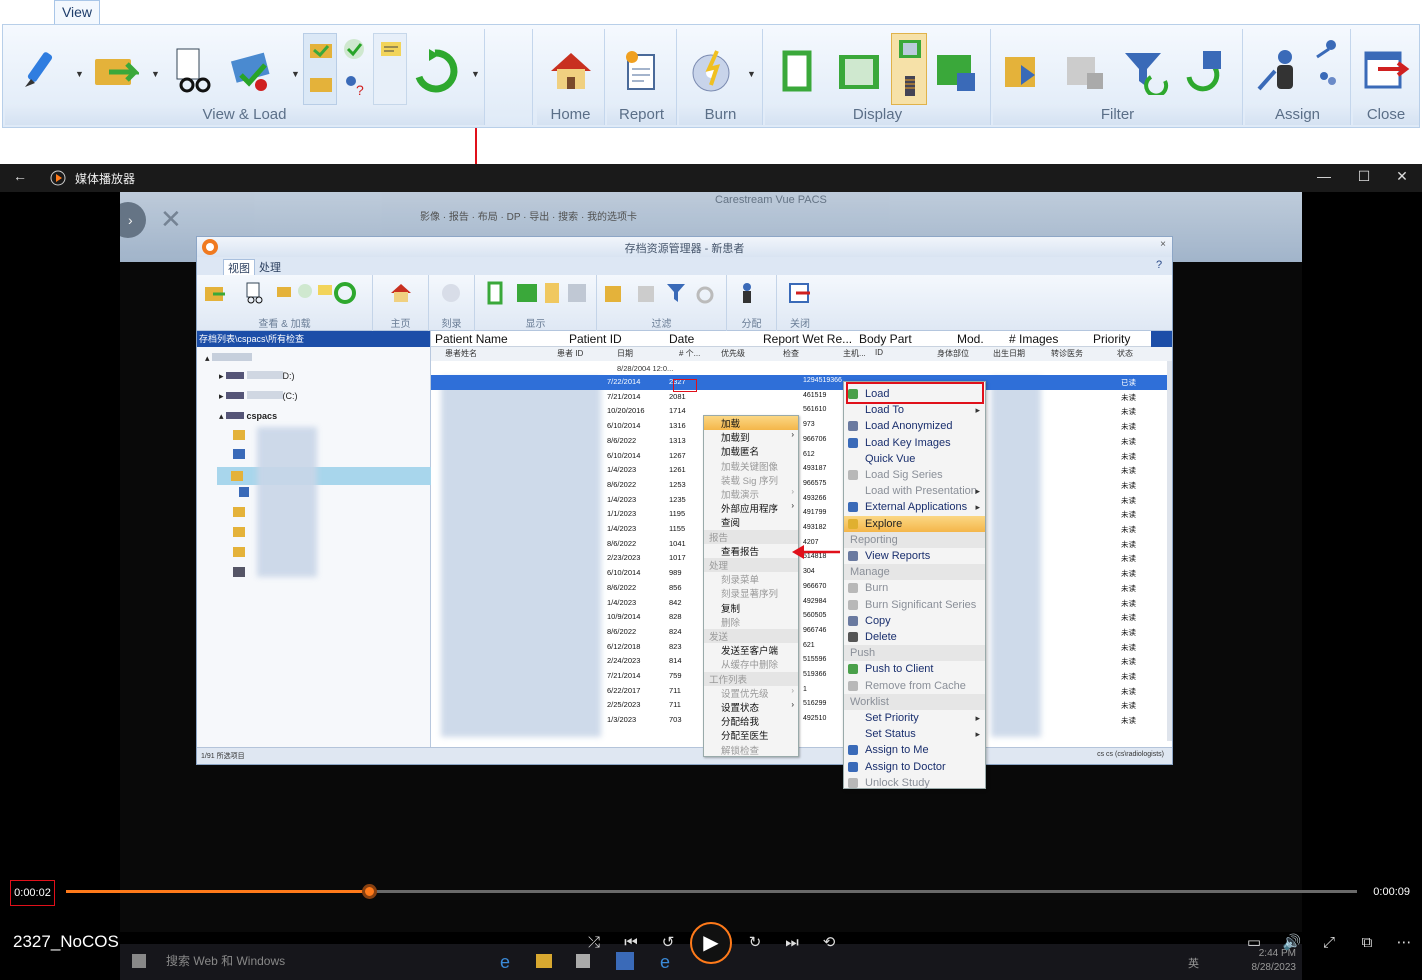 This screenshot has width=1422, height=980. I want to click on sidebar-toggle-icon: ›, so click(134, 220).